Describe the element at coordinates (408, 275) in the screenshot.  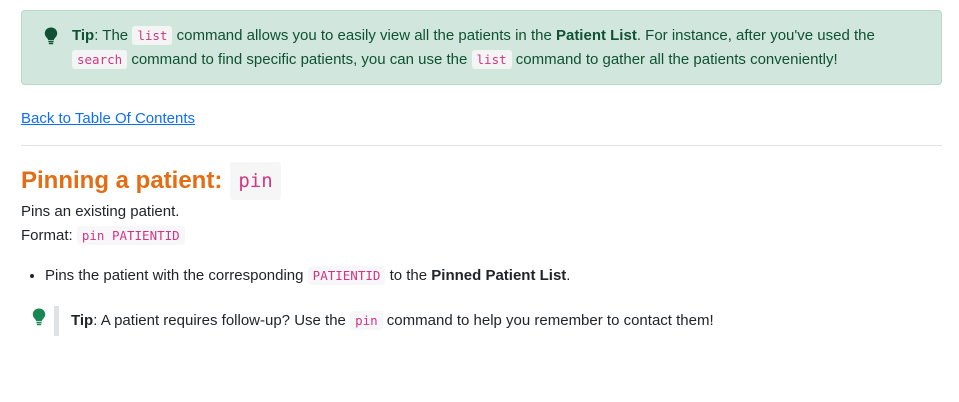
I see `bullet-text-segment: to the` at that location.